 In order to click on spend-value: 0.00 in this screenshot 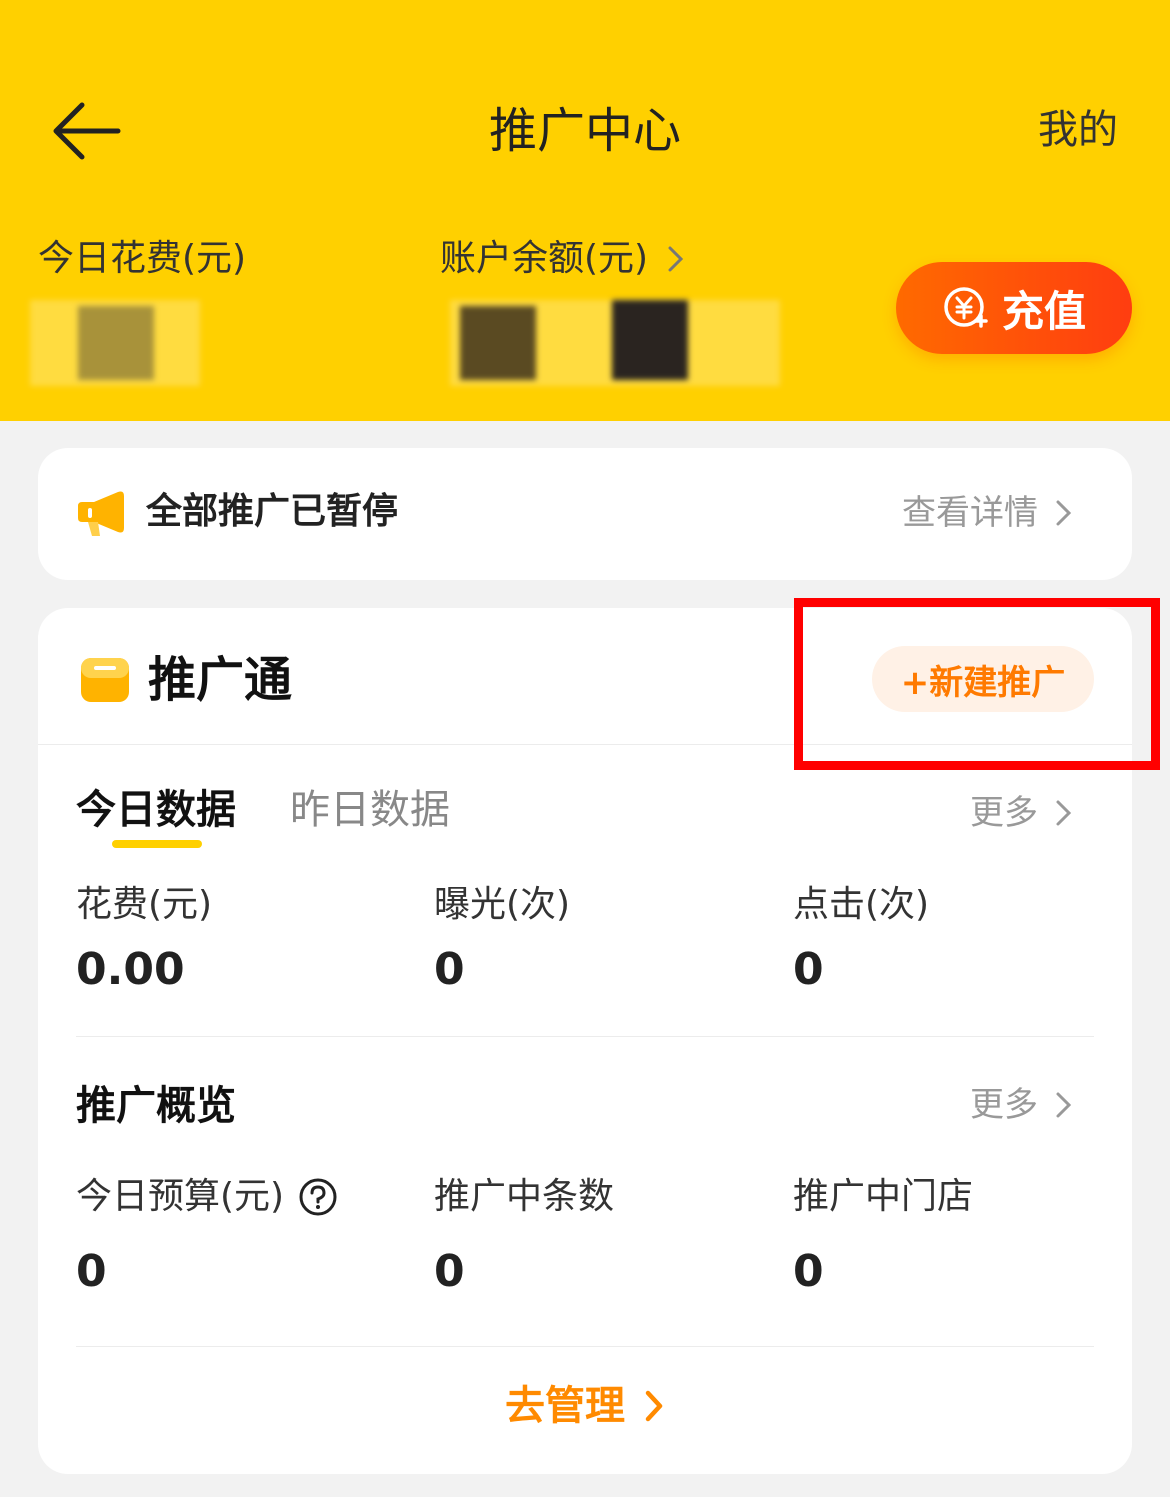, I will do `click(130, 969)`.